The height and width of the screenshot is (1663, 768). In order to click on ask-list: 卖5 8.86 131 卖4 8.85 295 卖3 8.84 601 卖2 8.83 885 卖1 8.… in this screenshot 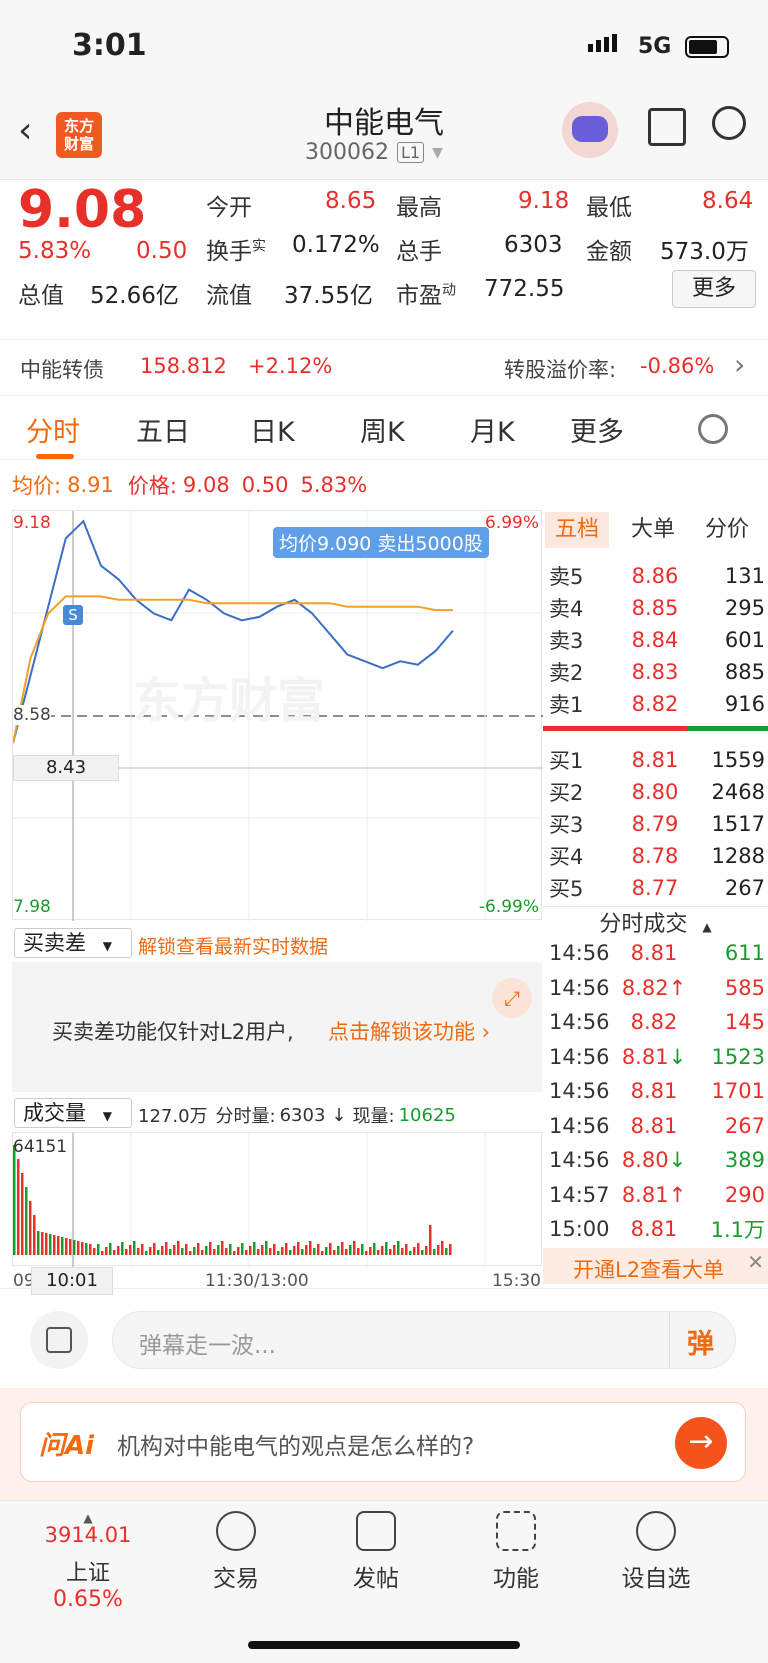, I will do `click(655, 640)`.